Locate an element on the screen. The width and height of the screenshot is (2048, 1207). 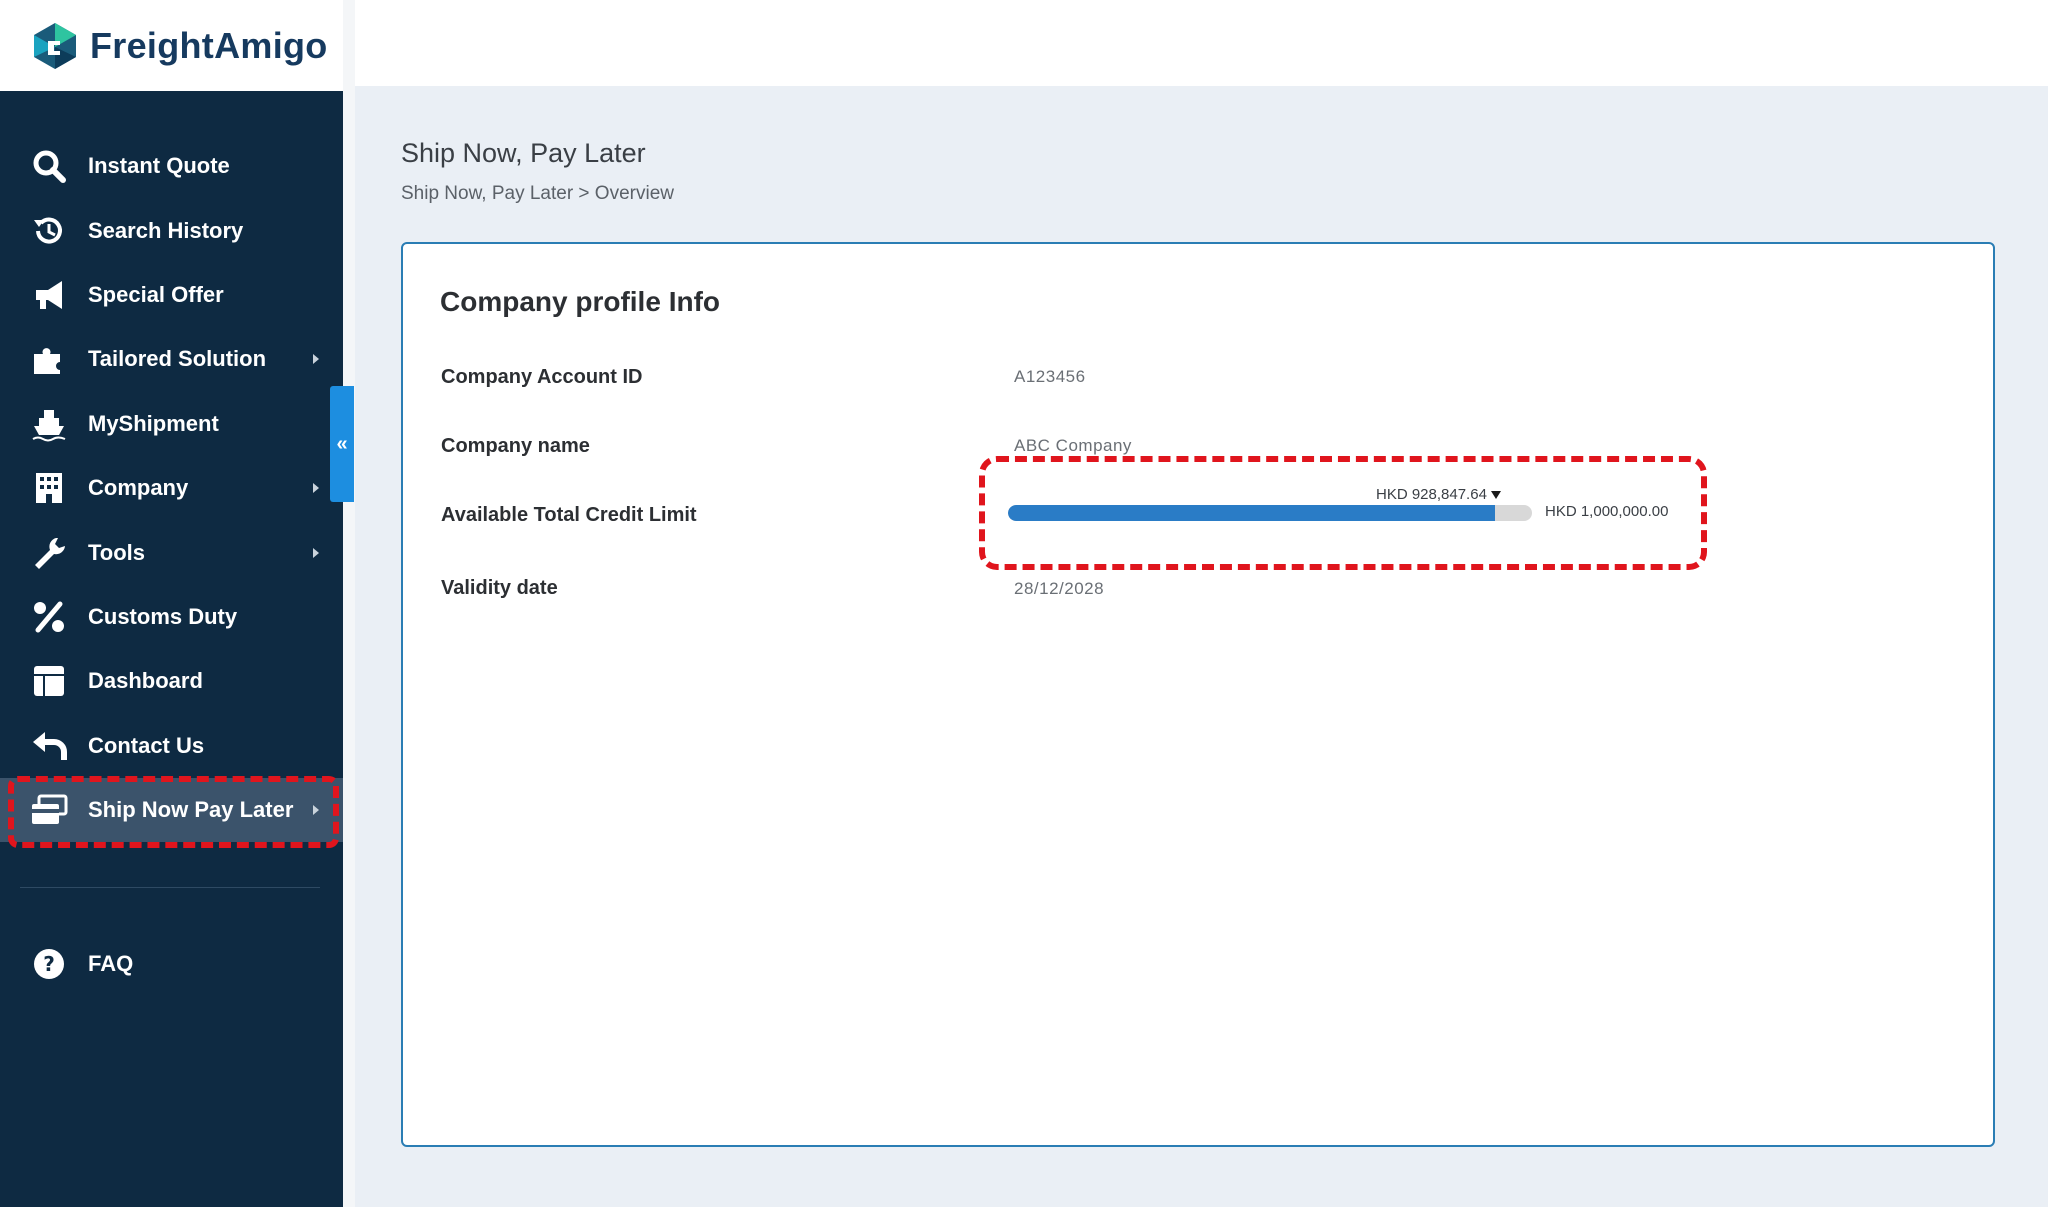
validity-date-label: Validity date is located at coordinates (499, 588).